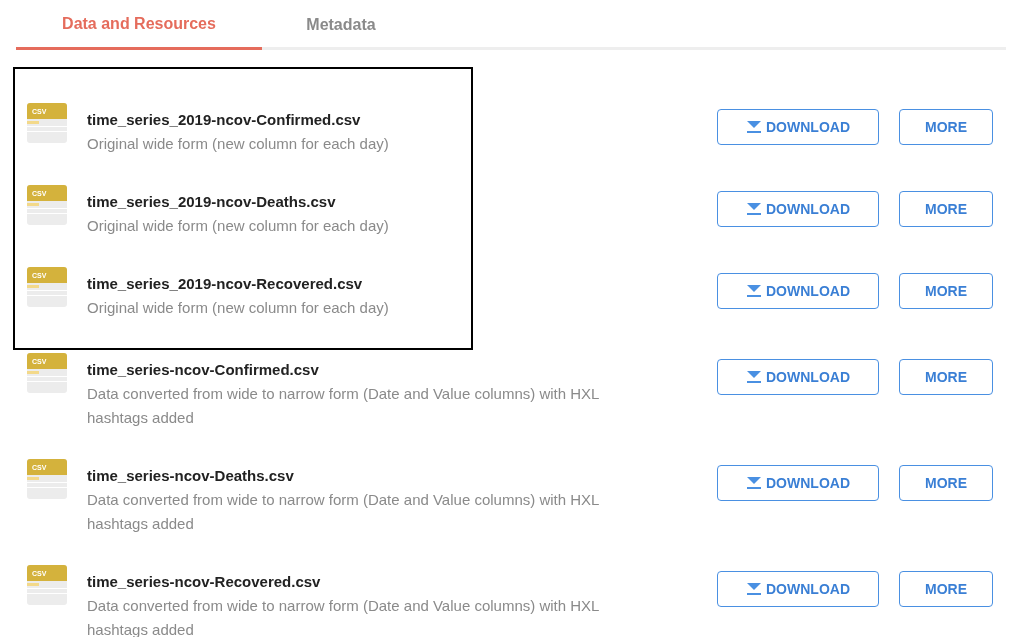  I want to click on file-name: time_series_2019-ncov-Deaths.csv, so click(357, 202).